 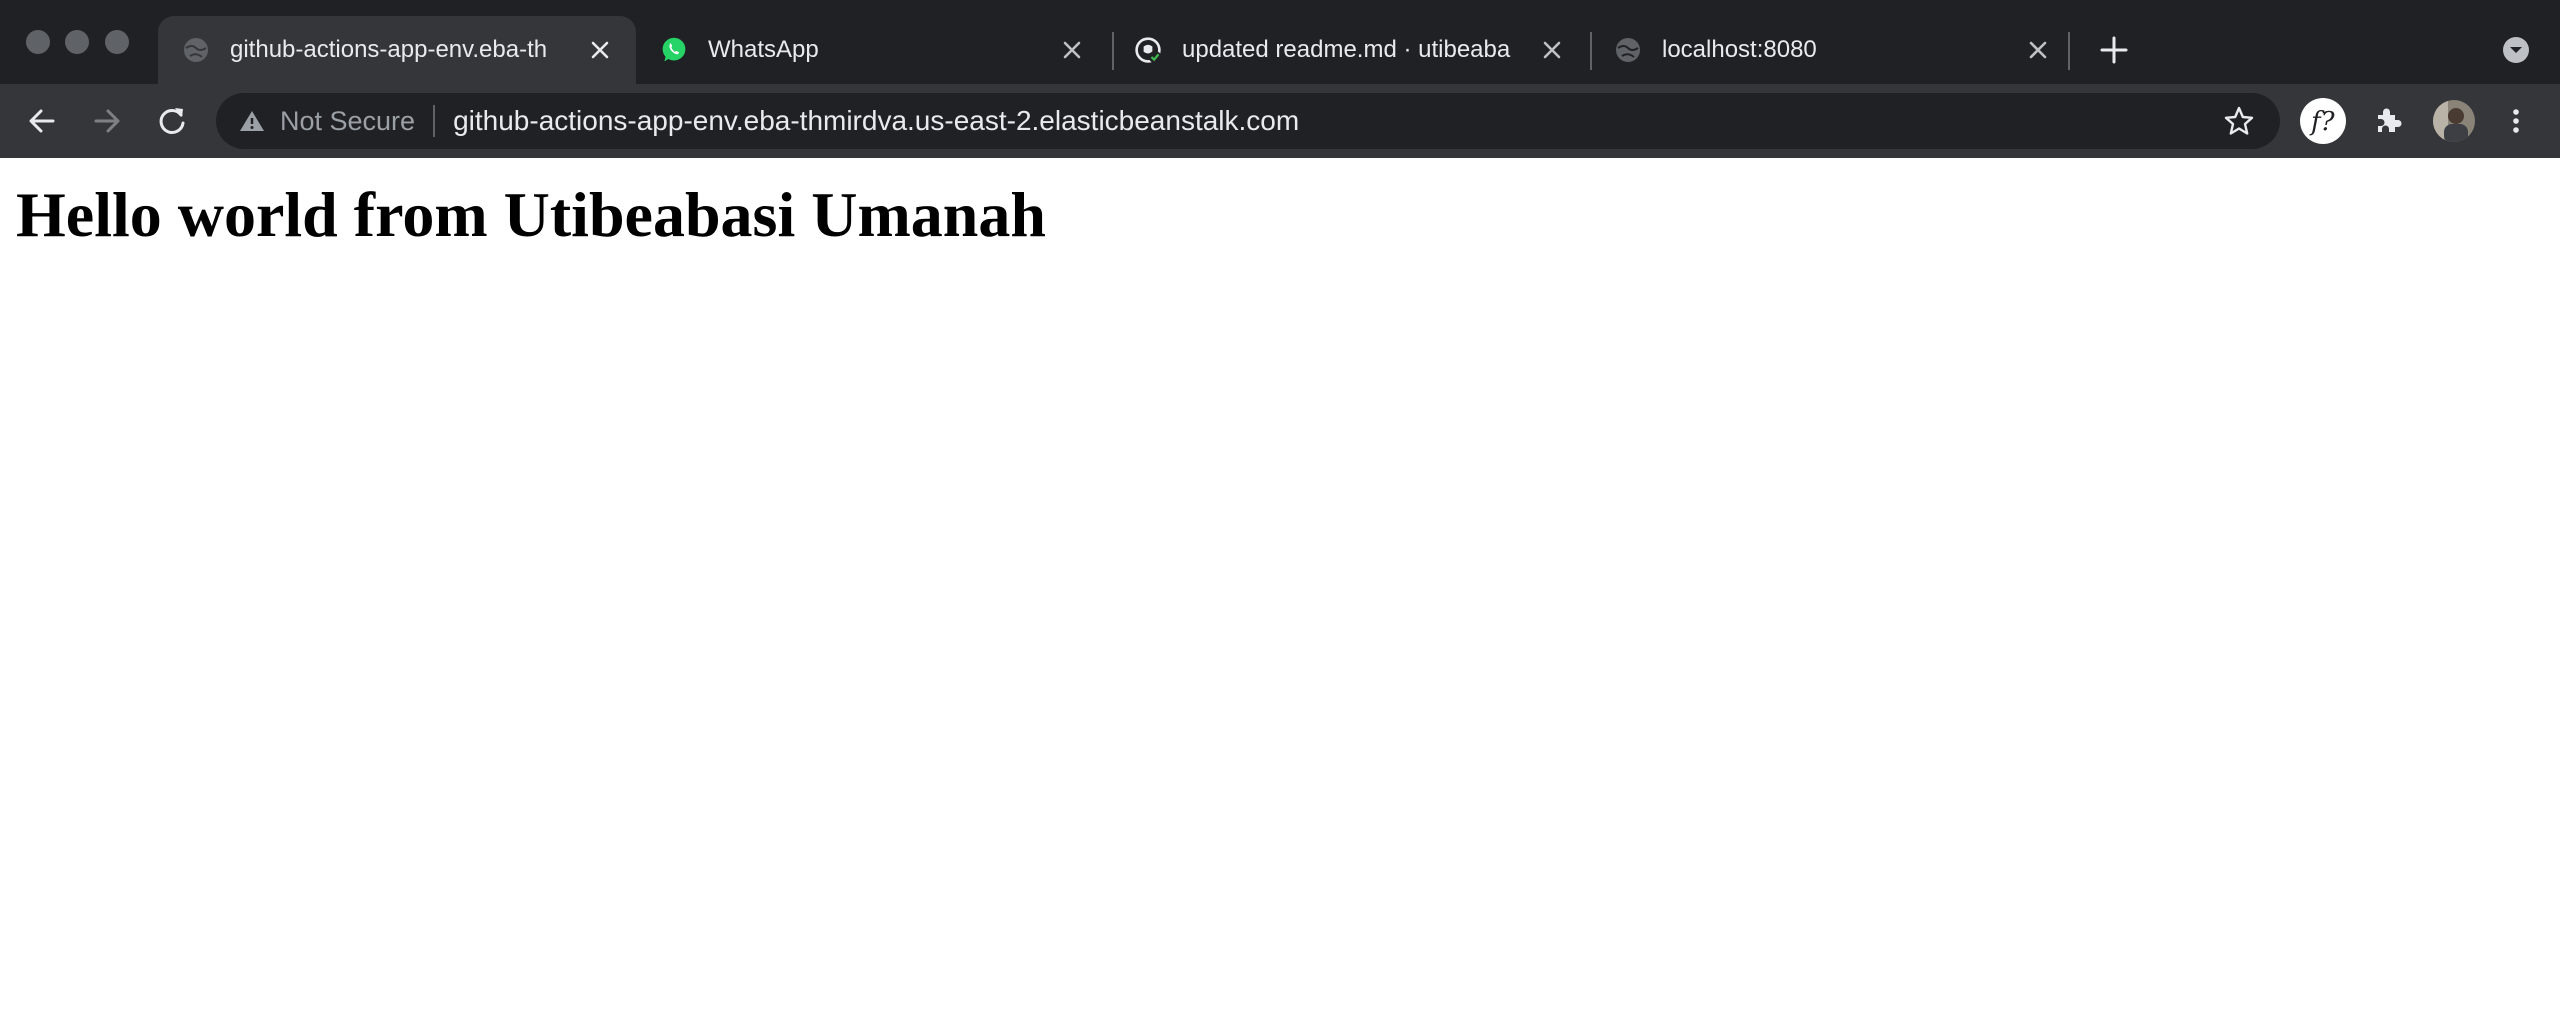 What do you see at coordinates (531, 214) in the screenshot?
I see `page-heading: Hello world from Utibeabasi Umanah` at bounding box center [531, 214].